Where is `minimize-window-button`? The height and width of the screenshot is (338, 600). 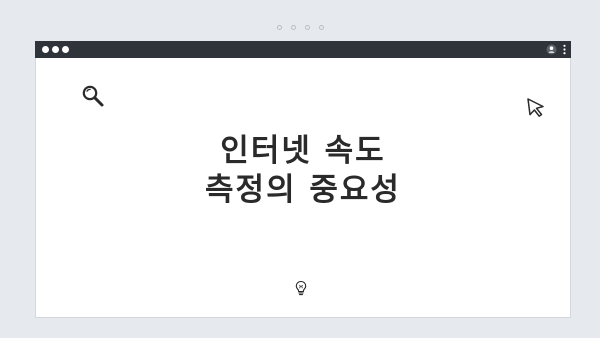 minimize-window-button is located at coordinates (55, 49).